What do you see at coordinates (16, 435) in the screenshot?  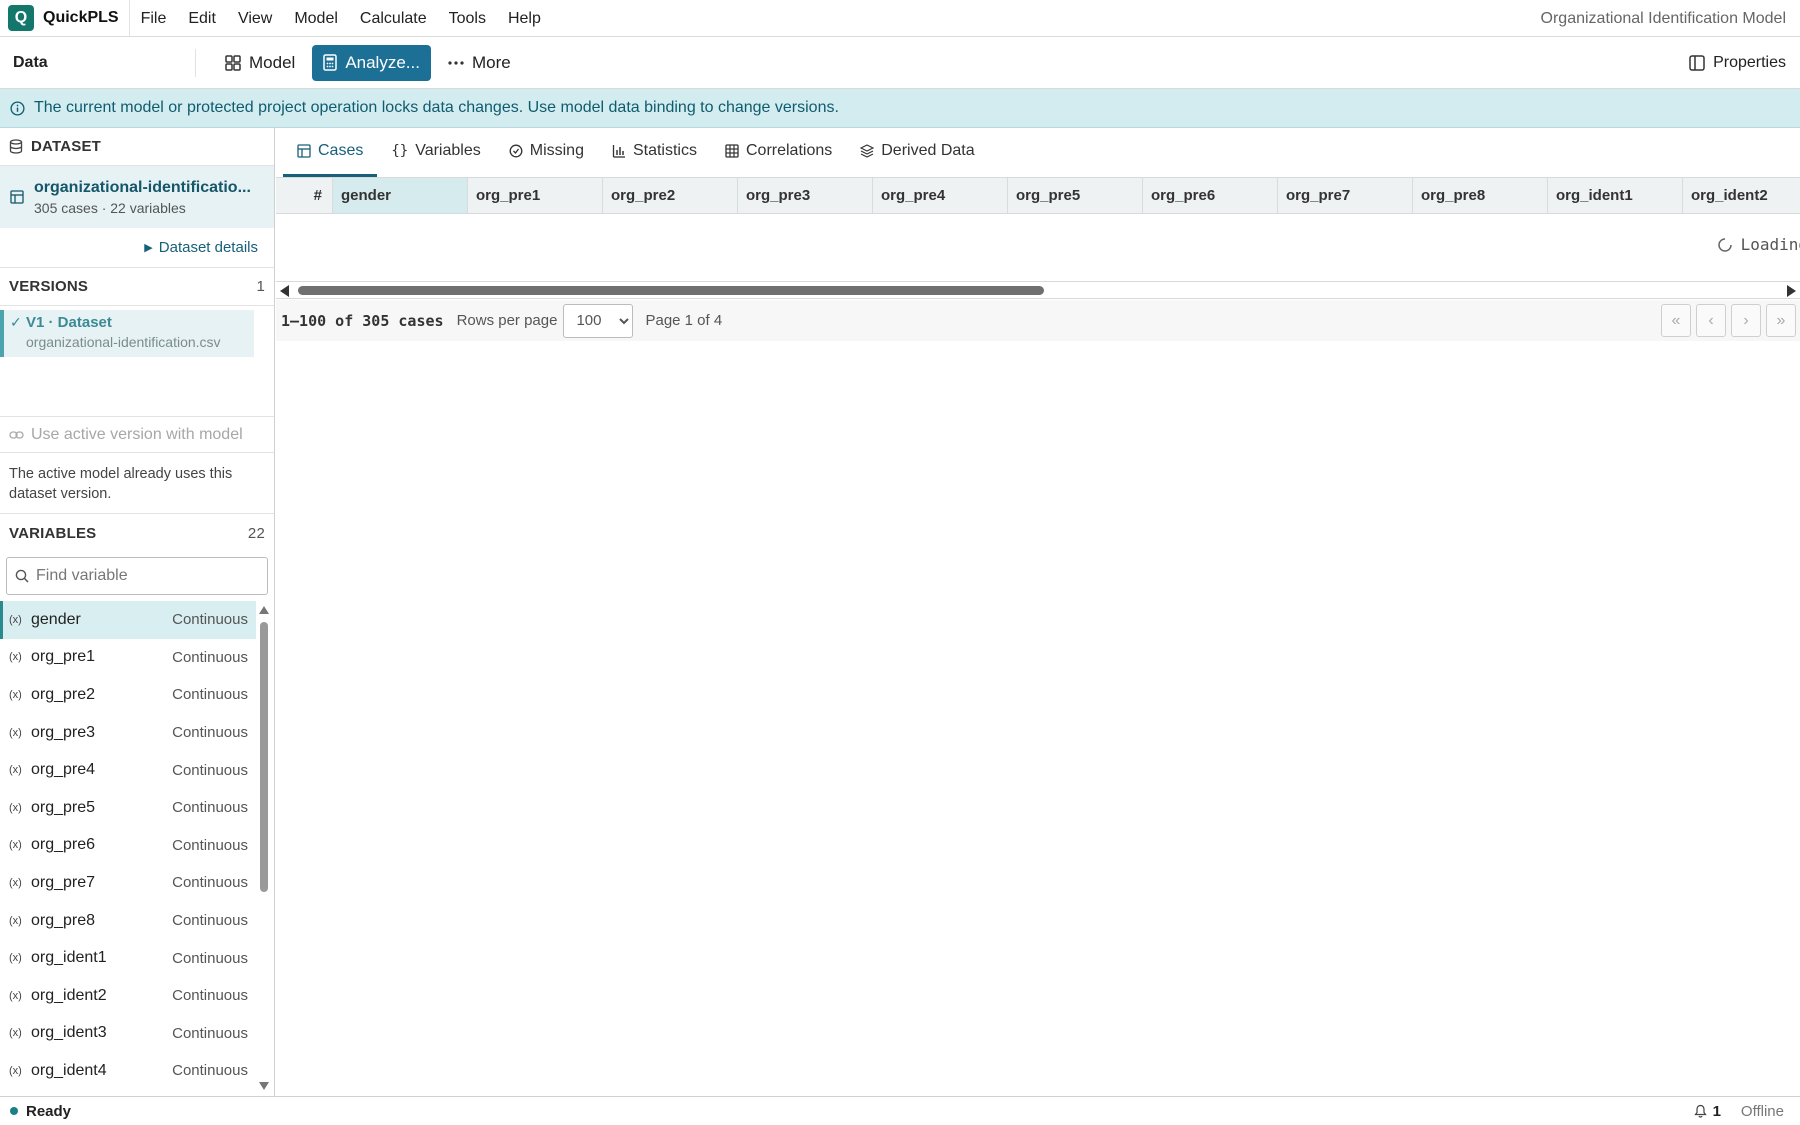 I see `link-icon` at bounding box center [16, 435].